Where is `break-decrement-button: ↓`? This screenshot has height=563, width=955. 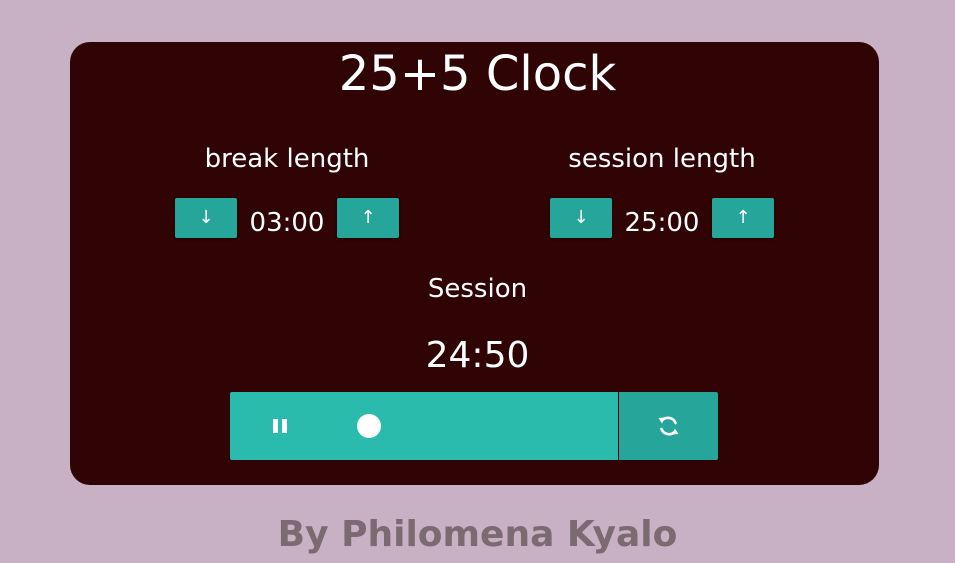 break-decrement-button: ↓ is located at coordinates (206, 218).